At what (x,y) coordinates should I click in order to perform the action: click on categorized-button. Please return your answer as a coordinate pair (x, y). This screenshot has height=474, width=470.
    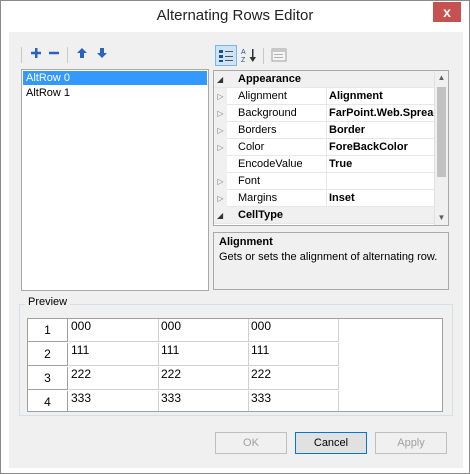
    Looking at the image, I should click on (226, 55).